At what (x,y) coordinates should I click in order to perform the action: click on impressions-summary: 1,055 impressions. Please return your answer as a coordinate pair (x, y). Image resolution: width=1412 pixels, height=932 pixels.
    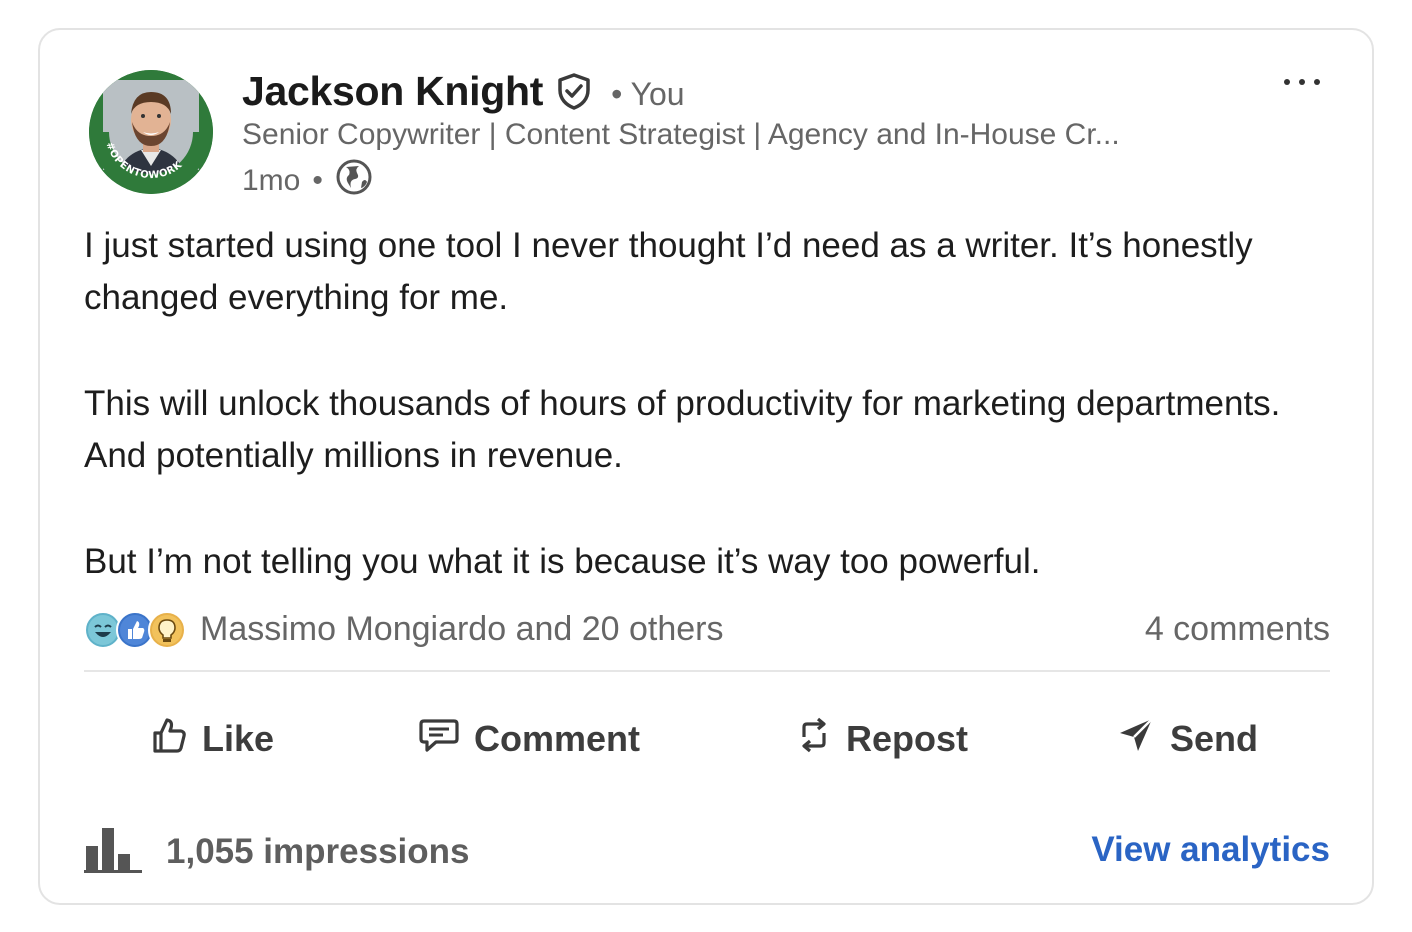
    Looking at the image, I should click on (277, 851).